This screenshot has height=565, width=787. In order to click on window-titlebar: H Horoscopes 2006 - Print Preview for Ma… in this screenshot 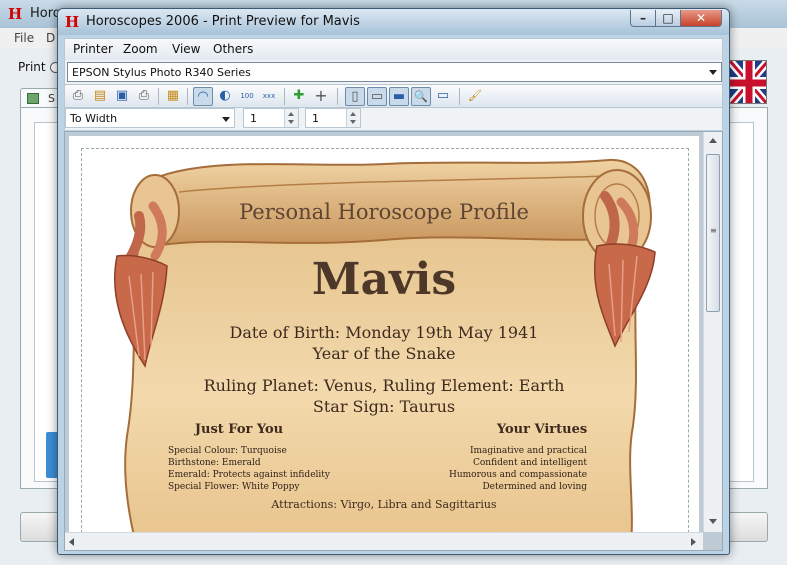, I will do `click(393, 22)`.